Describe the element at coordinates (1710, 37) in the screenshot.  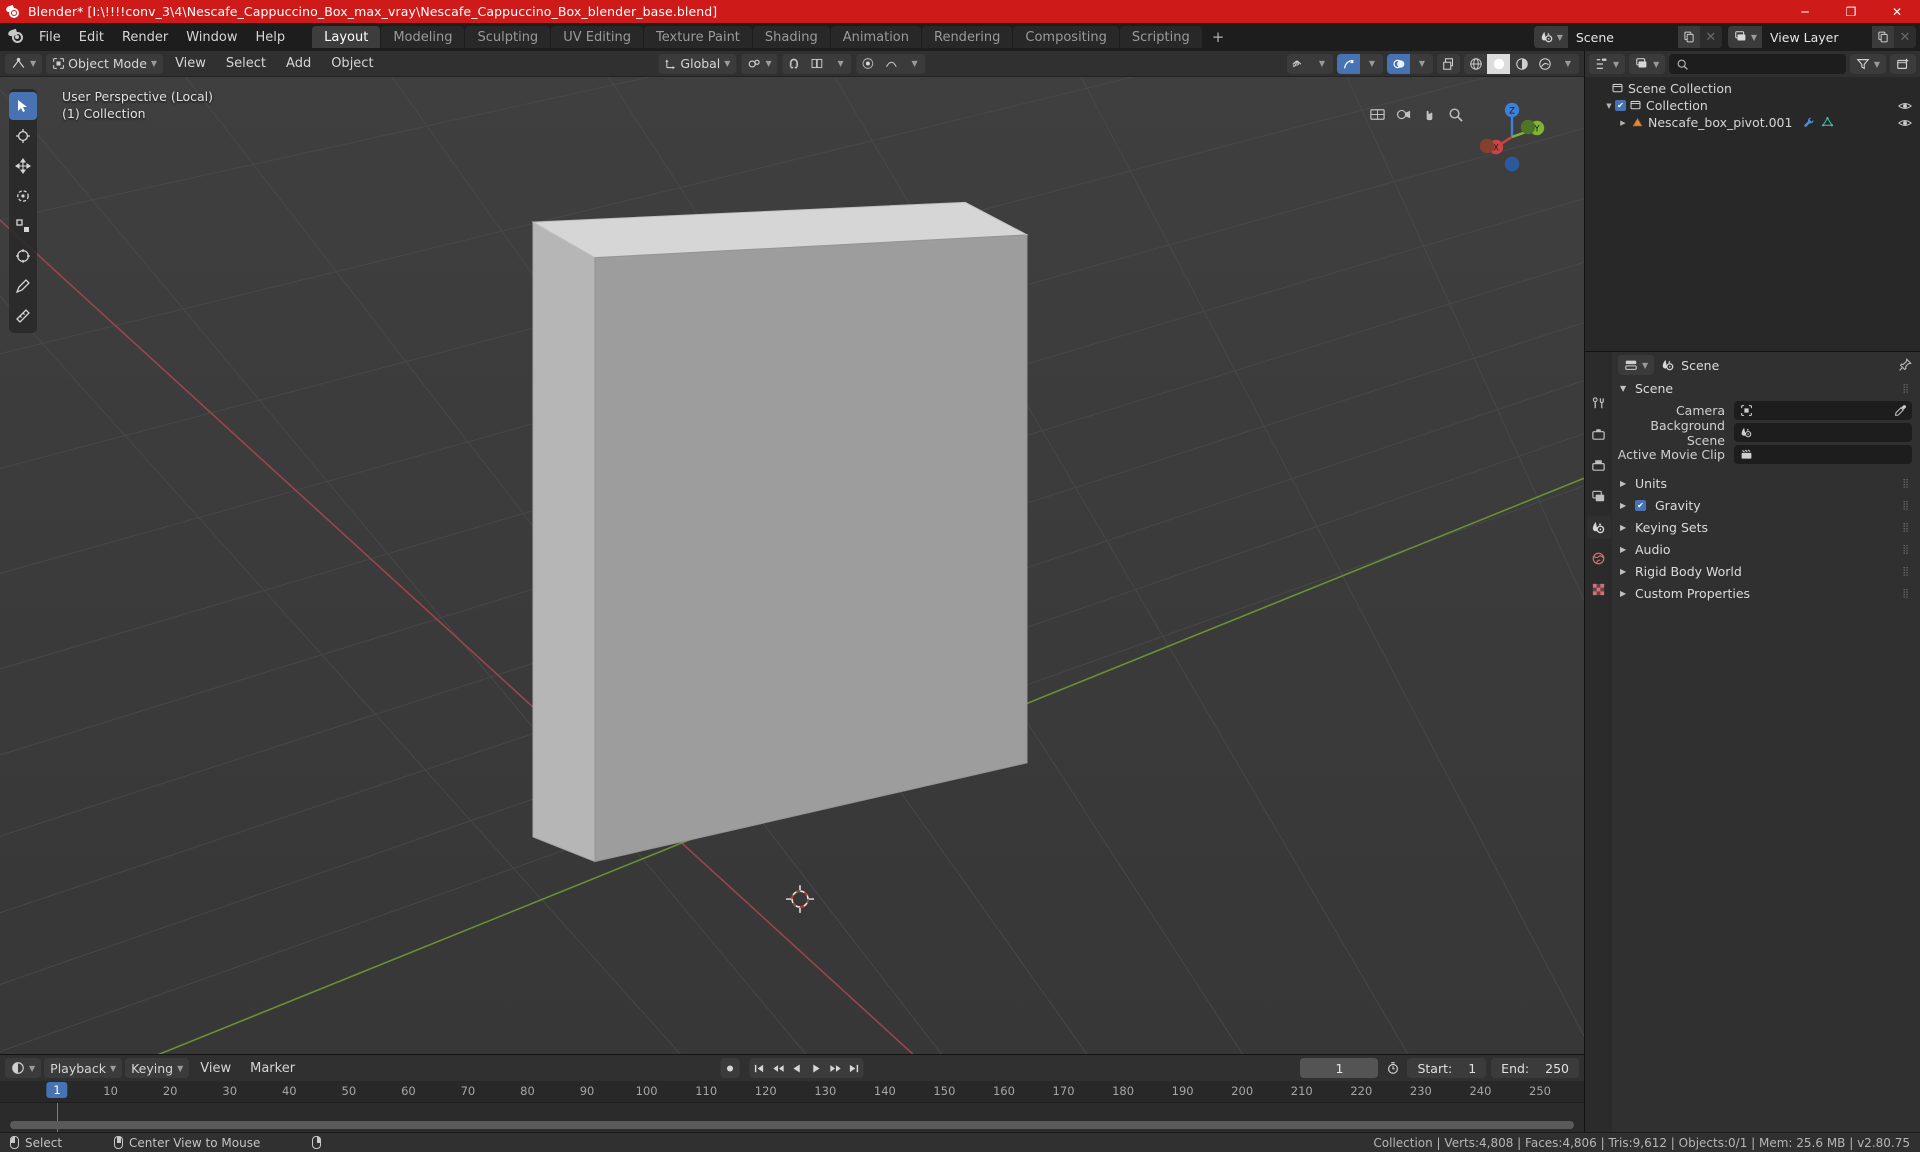
I see `unlink-scene-button: ✕` at that location.